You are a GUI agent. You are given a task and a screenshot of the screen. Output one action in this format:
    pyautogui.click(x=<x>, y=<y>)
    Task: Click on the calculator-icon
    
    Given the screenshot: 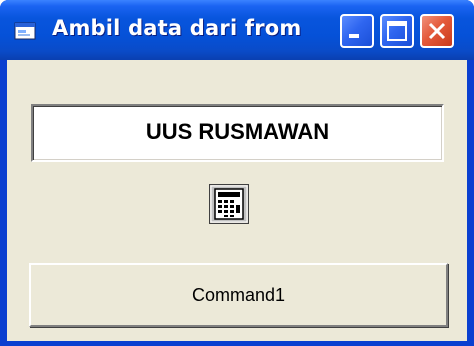 What is the action you would take?
    pyautogui.click(x=229, y=204)
    